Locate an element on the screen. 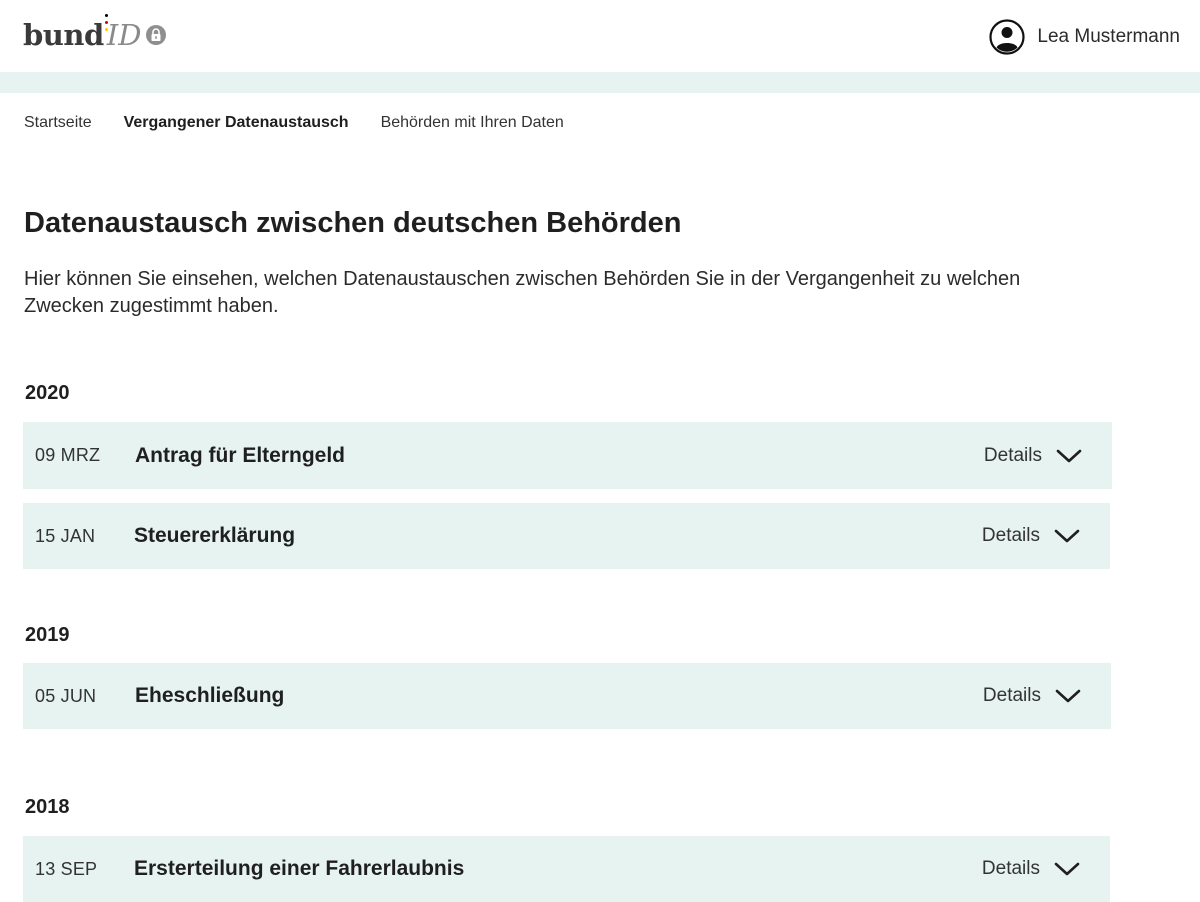  year-heading-2018: 2018 is located at coordinates (47, 807).